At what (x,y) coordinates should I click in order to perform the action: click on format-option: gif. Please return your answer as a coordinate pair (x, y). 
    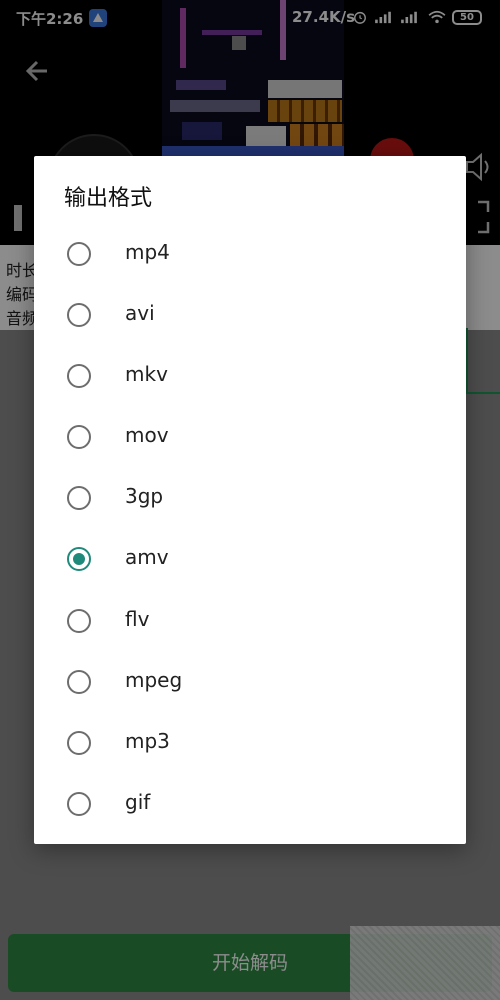
    Looking at the image, I should click on (250, 804).